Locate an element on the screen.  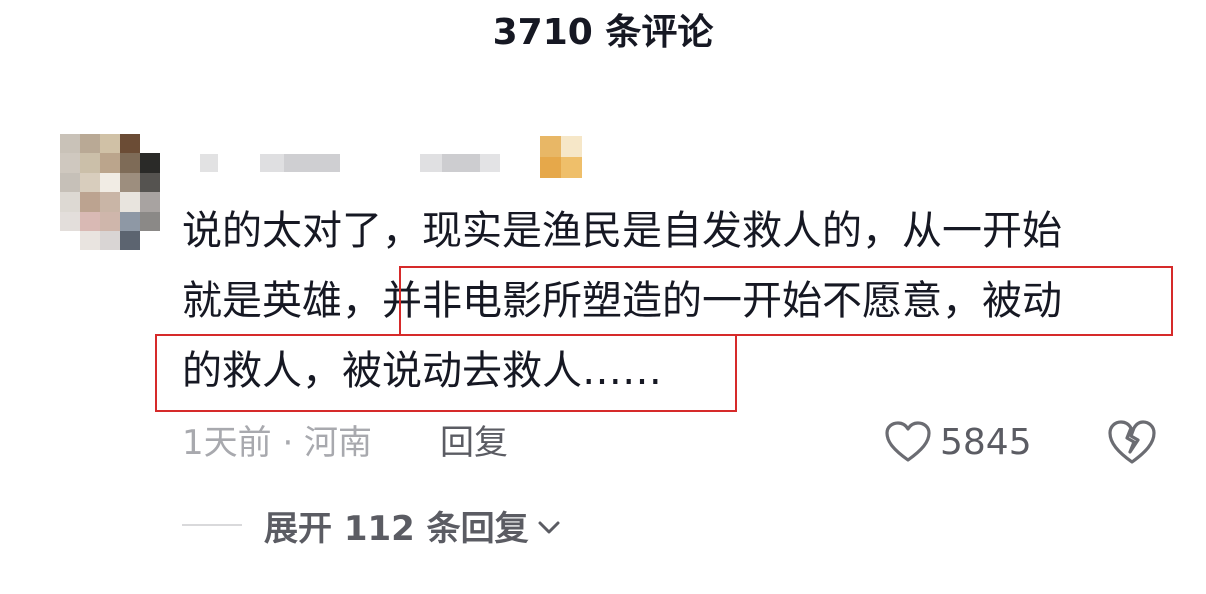
divider is located at coordinates (212, 525).